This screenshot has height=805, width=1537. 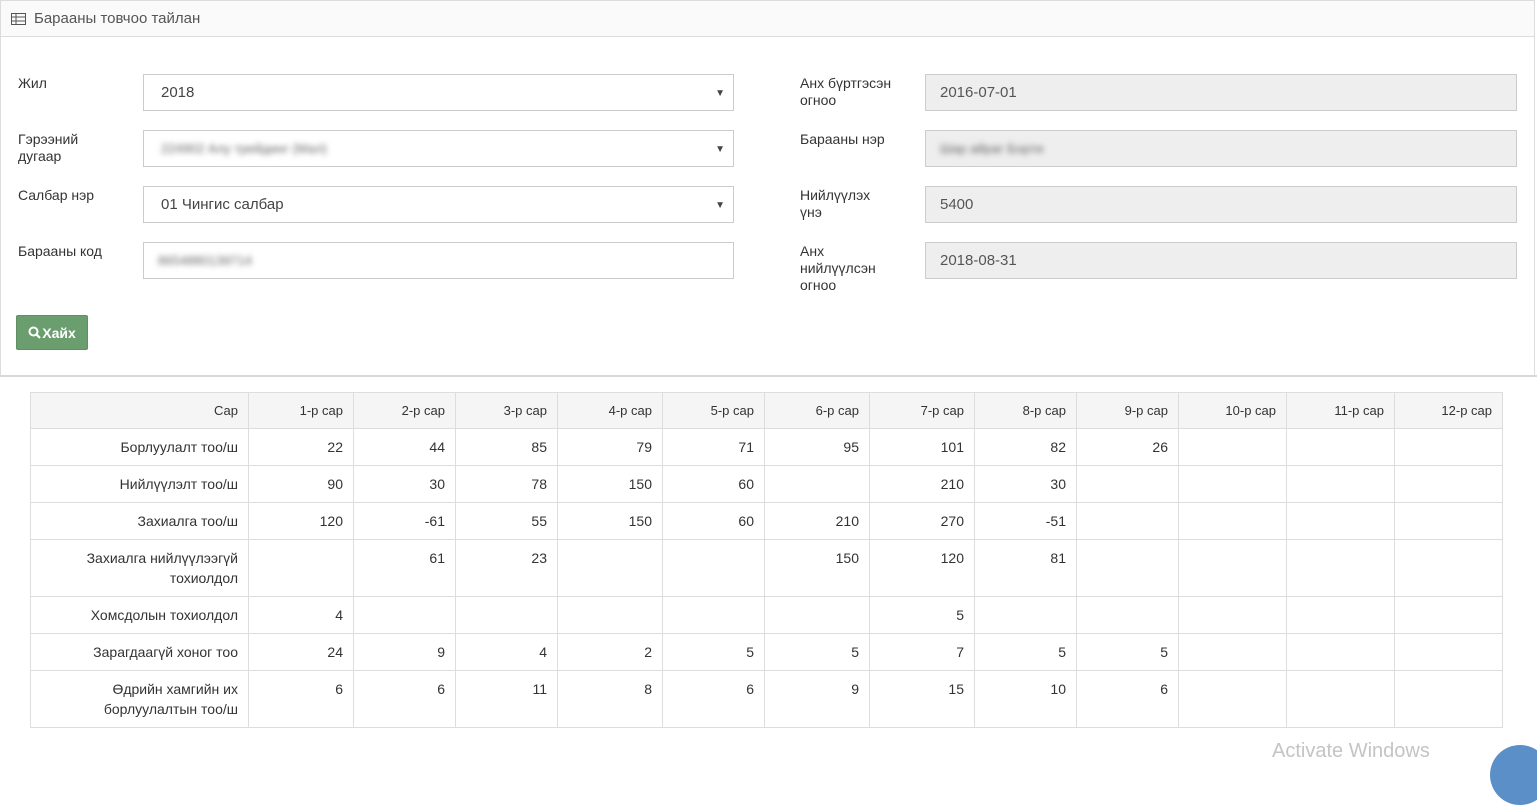 I want to click on column-header: 5-р сар, so click(x=713, y=410).